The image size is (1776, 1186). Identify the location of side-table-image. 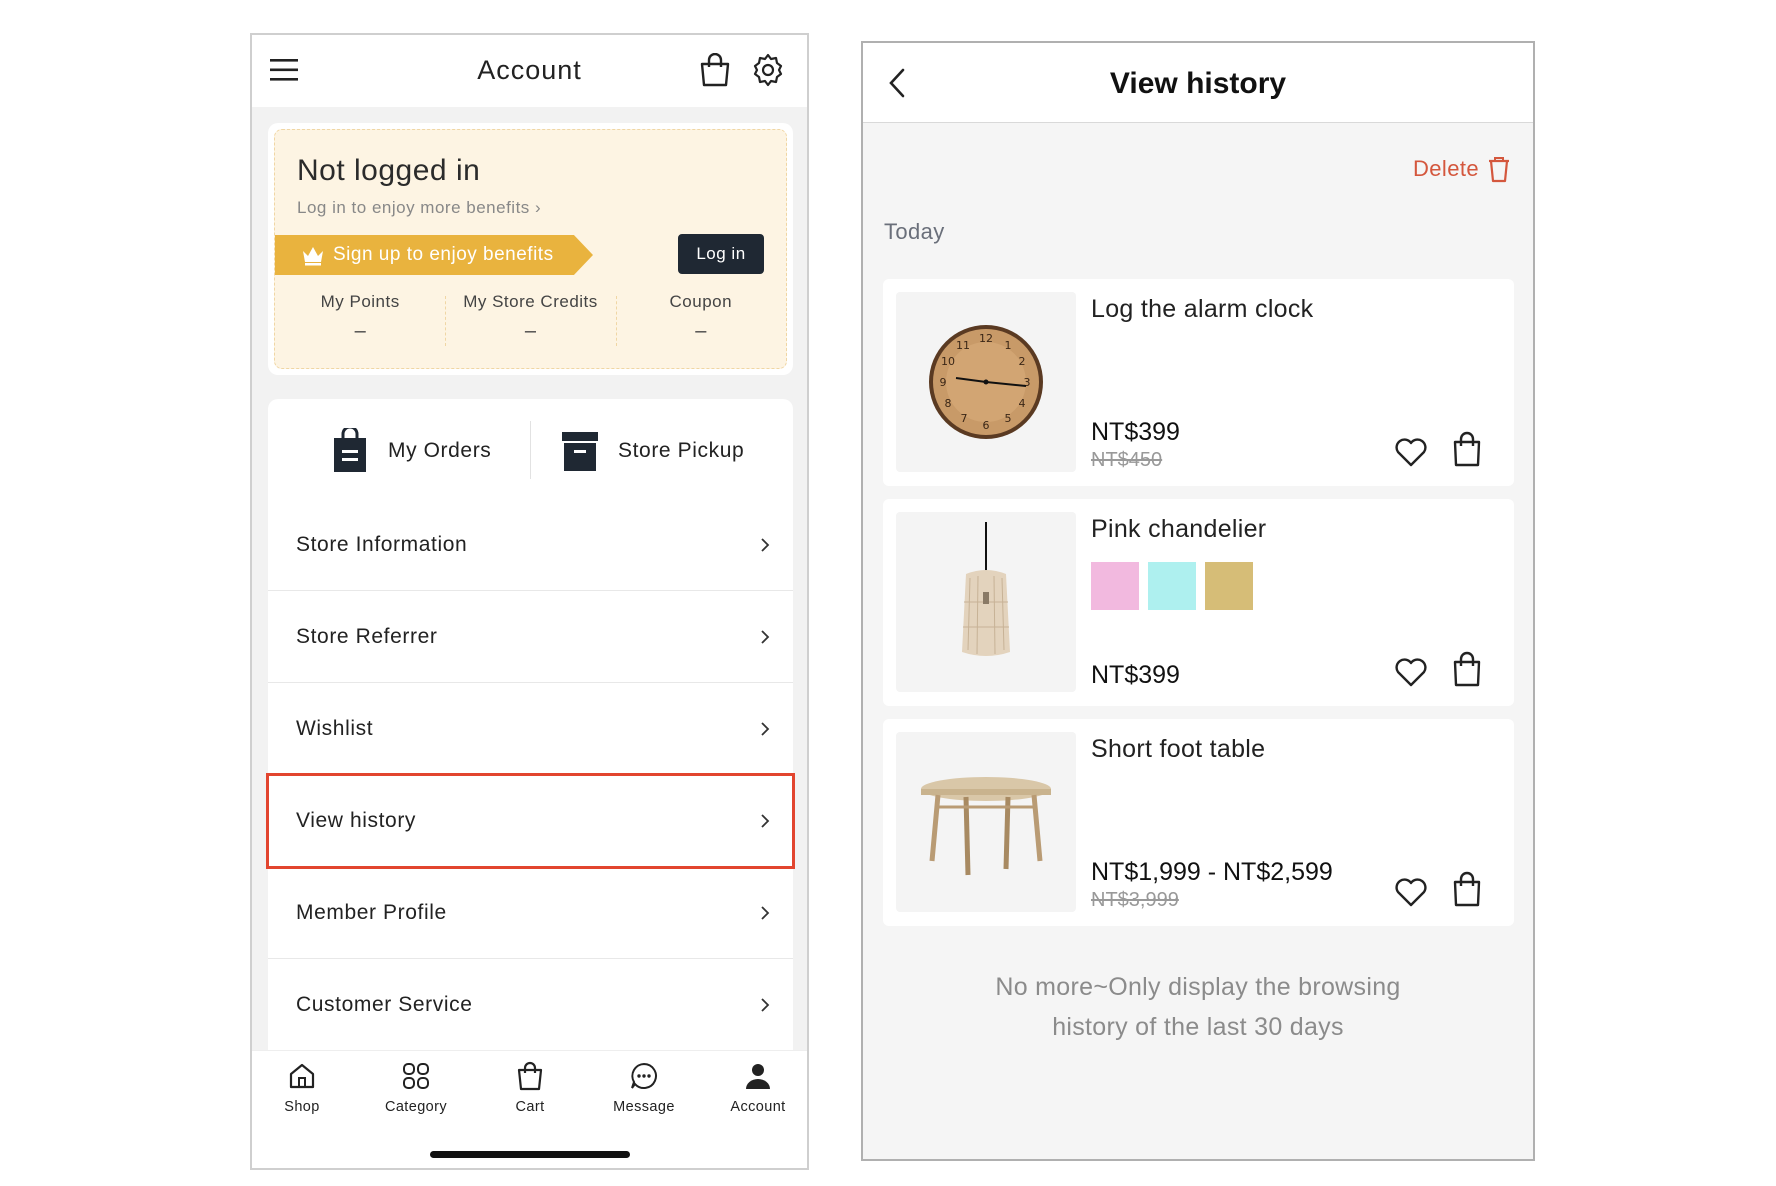
(986, 826).